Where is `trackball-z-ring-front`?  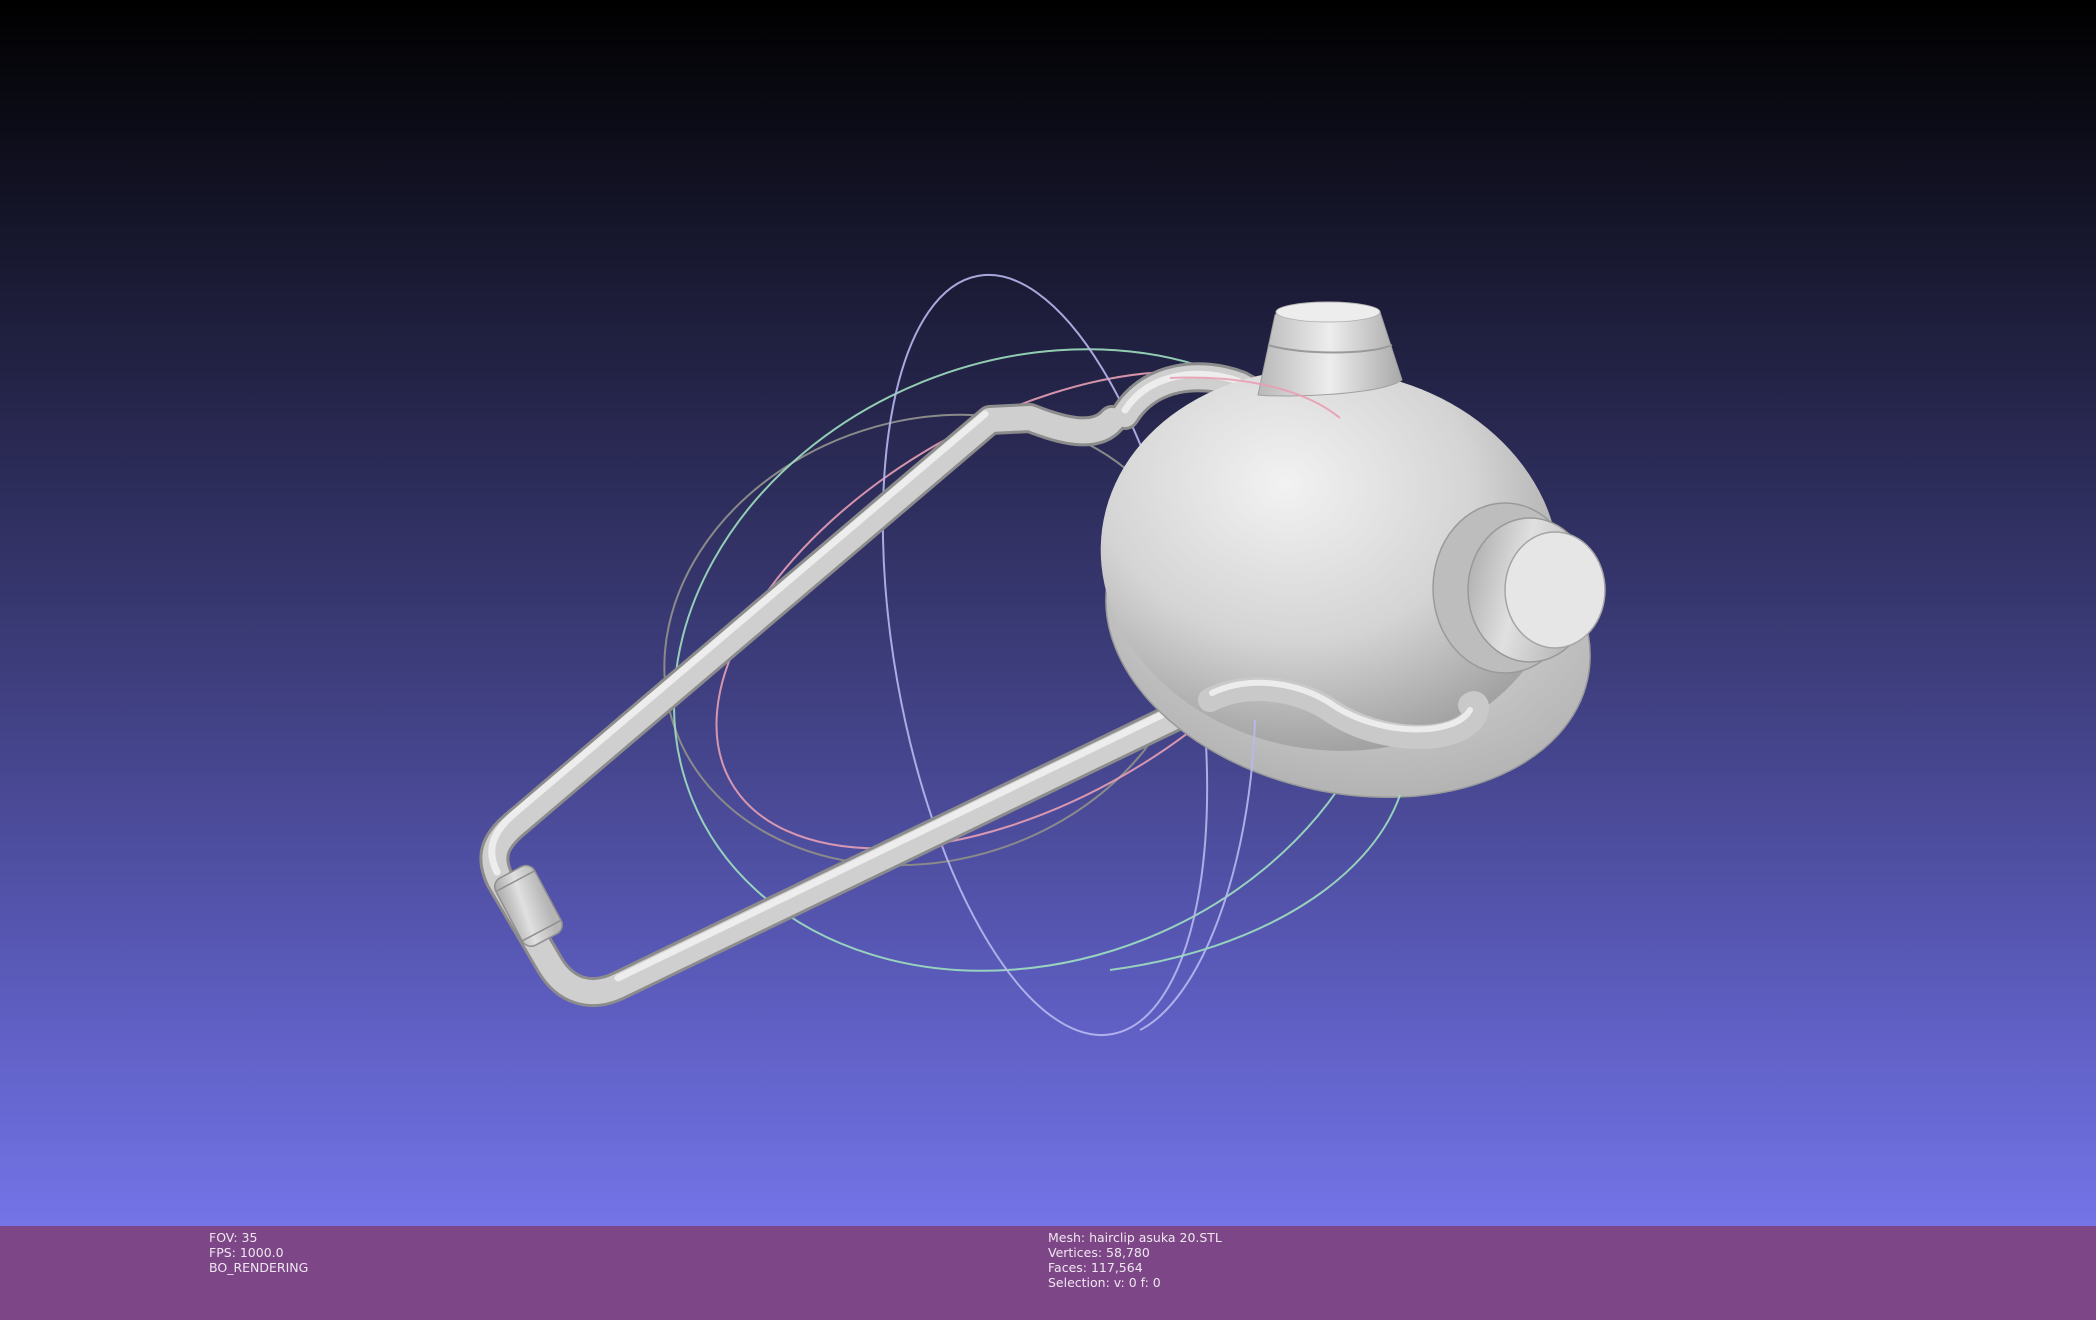
trackball-z-ring-front is located at coordinates (1197, 875).